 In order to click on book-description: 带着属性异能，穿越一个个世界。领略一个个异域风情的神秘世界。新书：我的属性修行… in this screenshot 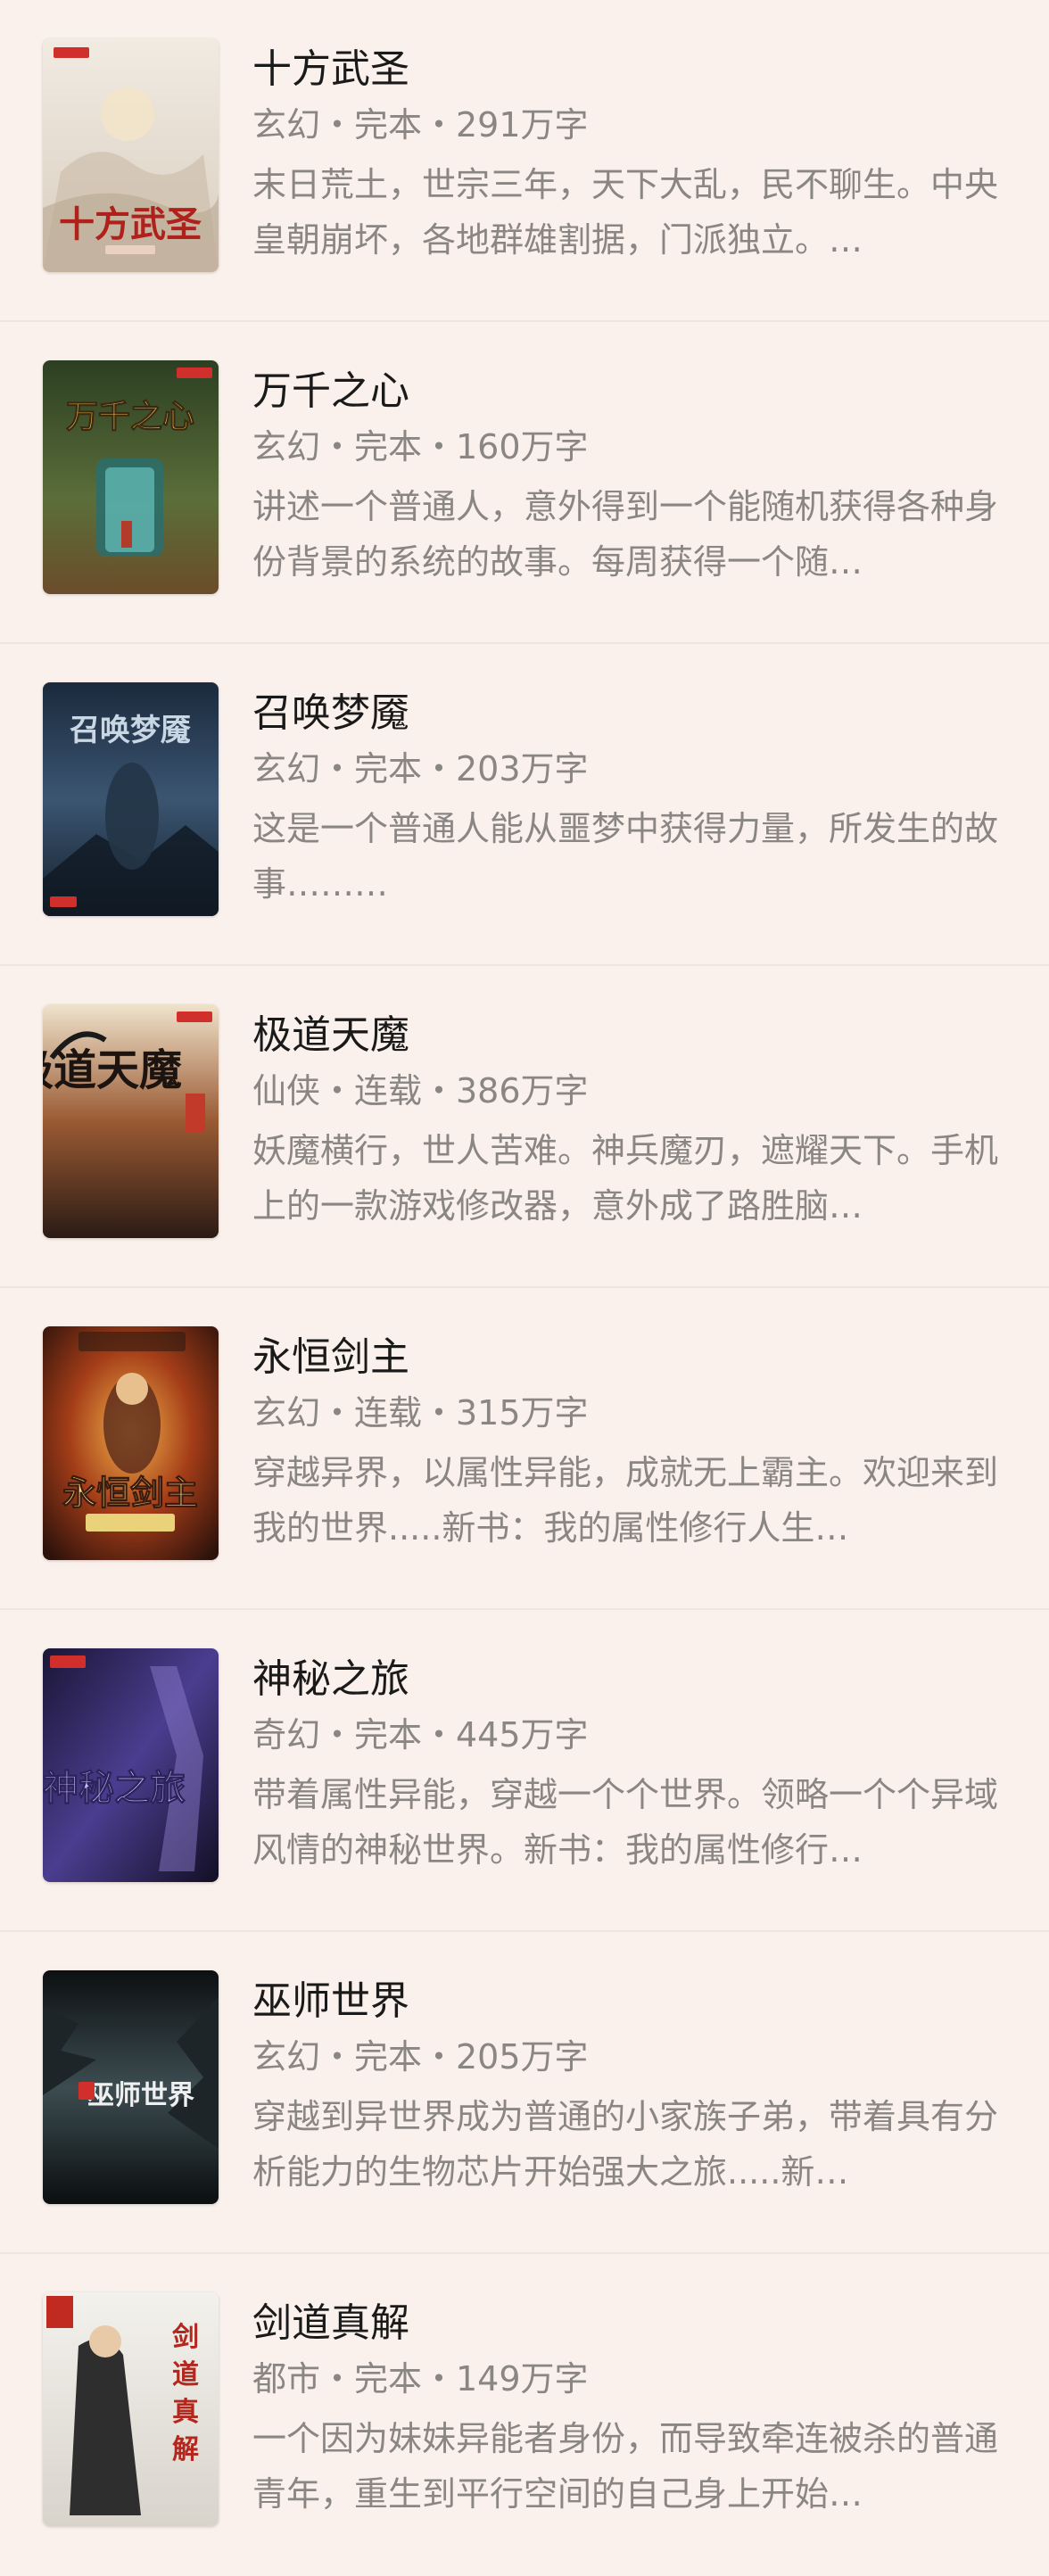, I will do `click(625, 1823)`.